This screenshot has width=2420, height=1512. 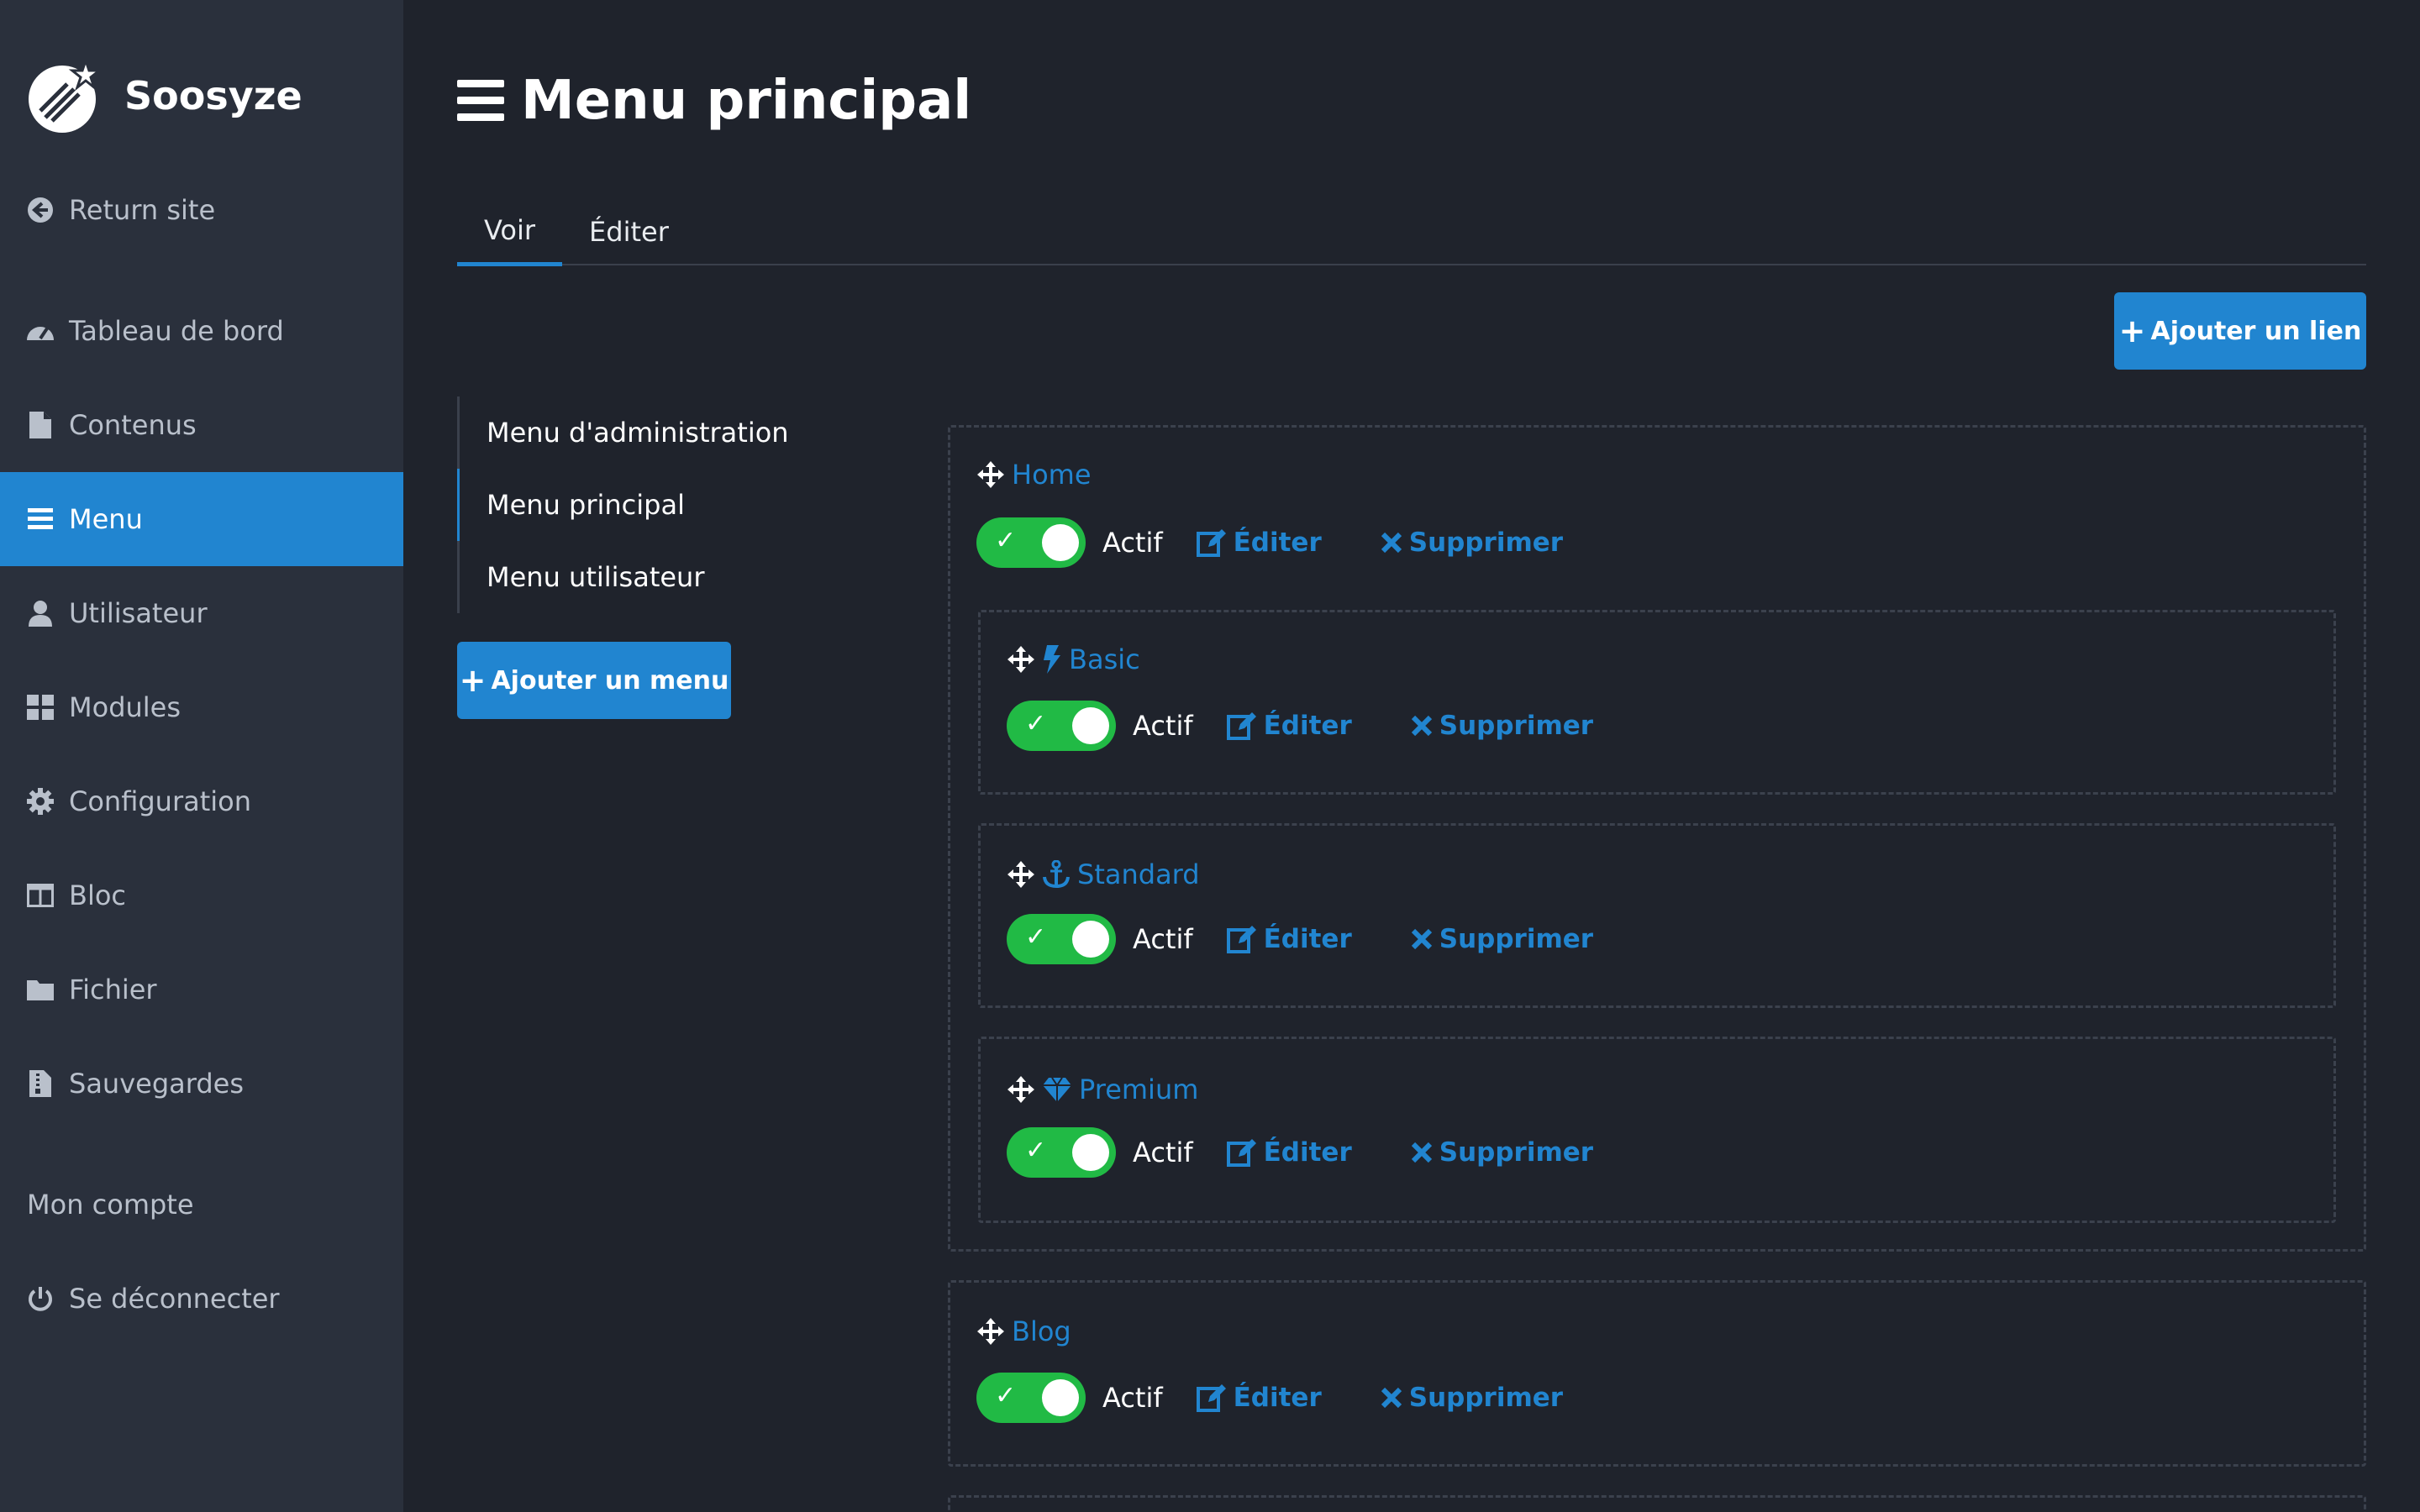 I want to click on link-home: Home, so click(x=1034, y=475).